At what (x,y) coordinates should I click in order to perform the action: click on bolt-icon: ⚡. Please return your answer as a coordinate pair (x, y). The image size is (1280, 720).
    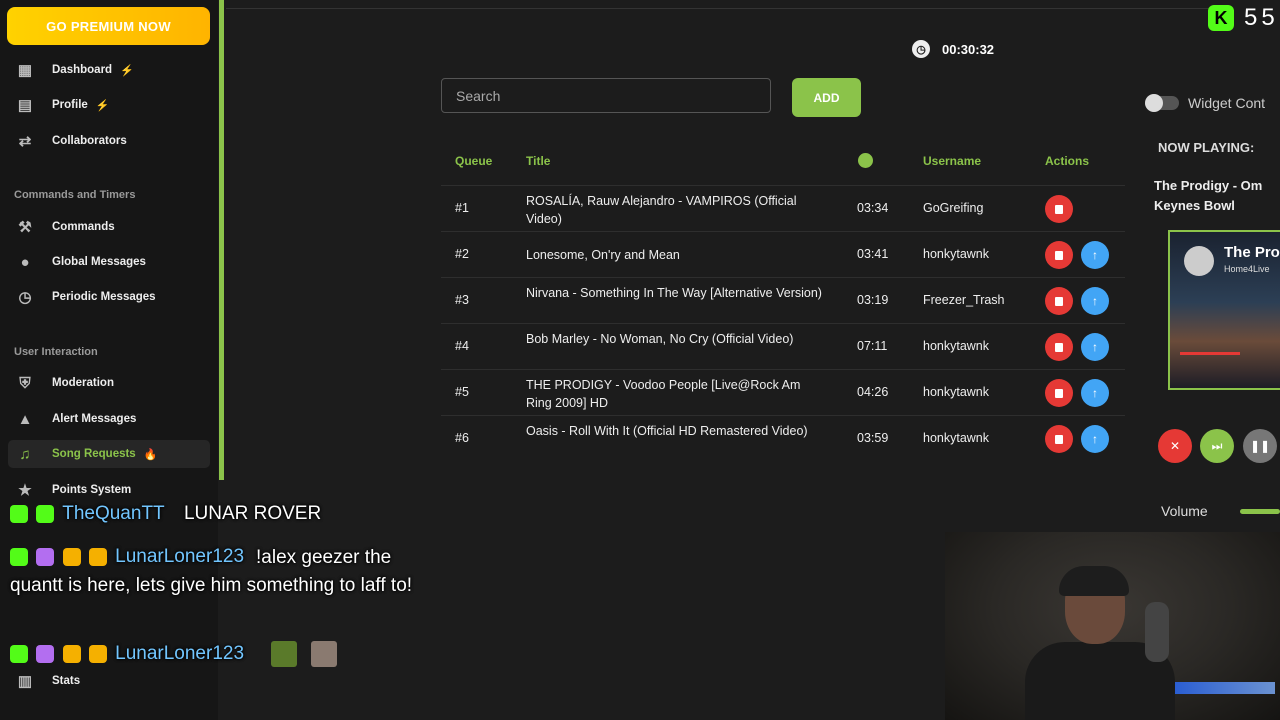
    Looking at the image, I should click on (102, 105).